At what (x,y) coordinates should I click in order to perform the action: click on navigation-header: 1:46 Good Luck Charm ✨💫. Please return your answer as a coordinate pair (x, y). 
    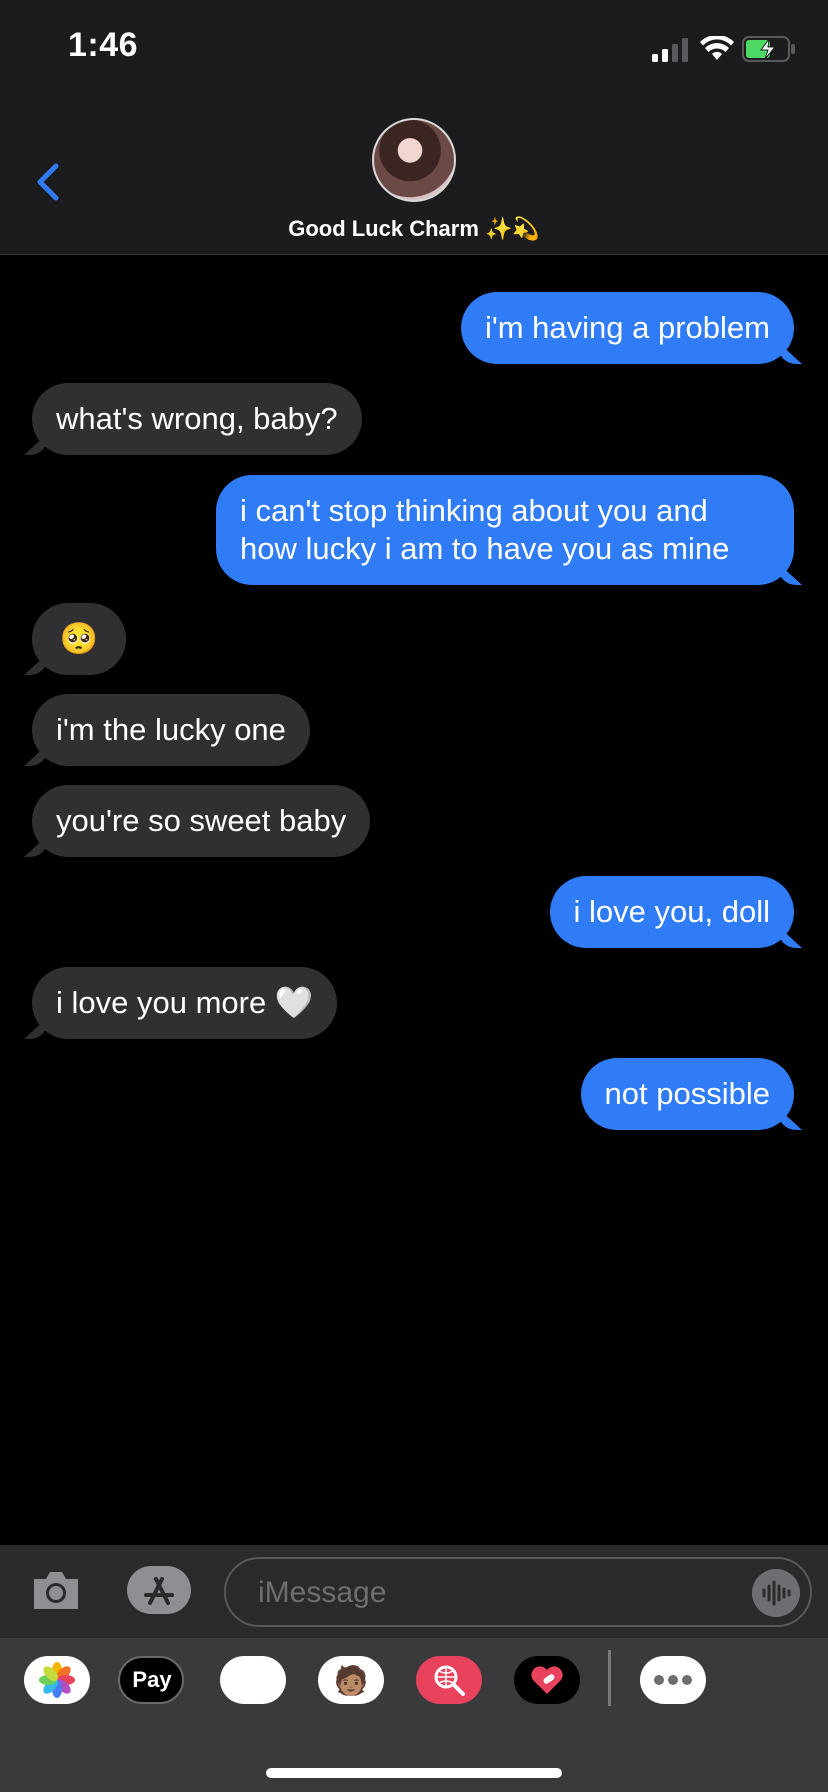
    Looking at the image, I should click on (414, 127).